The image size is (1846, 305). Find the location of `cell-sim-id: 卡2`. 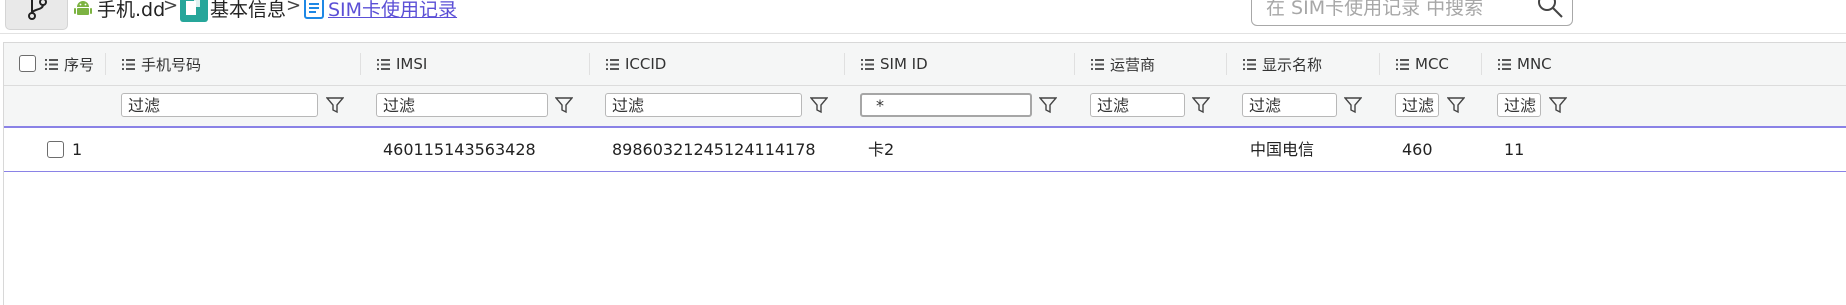

cell-sim-id: 卡2 is located at coordinates (881, 149).